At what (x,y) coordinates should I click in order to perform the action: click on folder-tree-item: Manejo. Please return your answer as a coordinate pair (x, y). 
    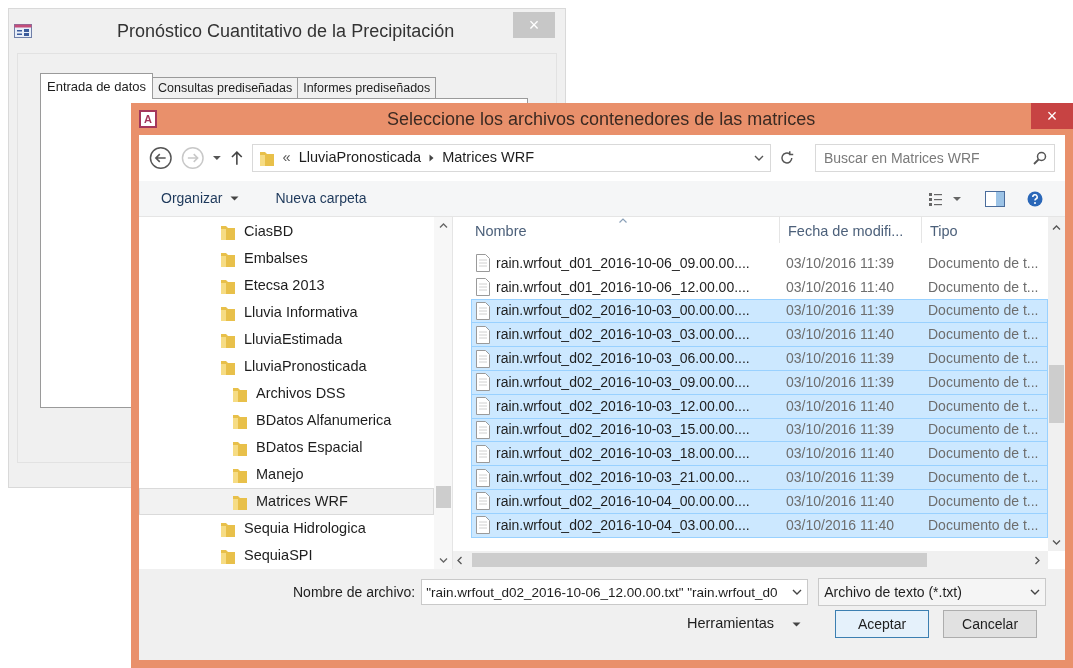
    Looking at the image, I should click on (286, 474).